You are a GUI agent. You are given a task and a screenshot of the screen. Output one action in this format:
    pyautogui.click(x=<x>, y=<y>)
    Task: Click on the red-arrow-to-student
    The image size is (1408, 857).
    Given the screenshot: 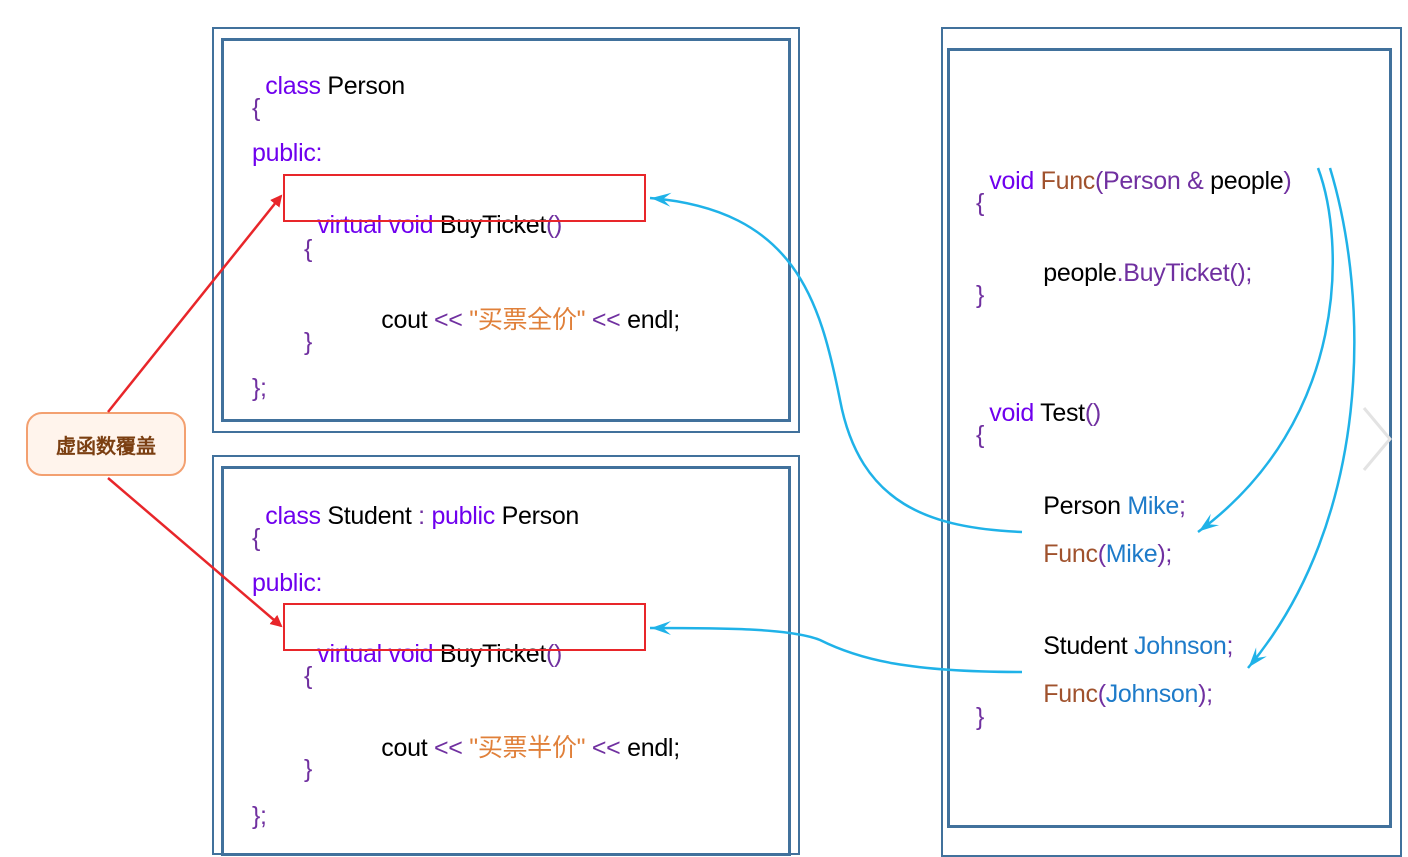 What is the action you would take?
    pyautogui.click(x=195, y=552)
    